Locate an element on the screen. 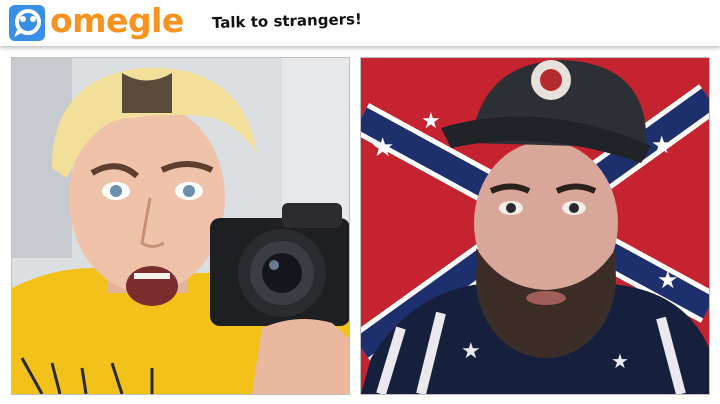 The image size is (720, 404). logo-wordmark: omegle is located at coordinates (117, 21).